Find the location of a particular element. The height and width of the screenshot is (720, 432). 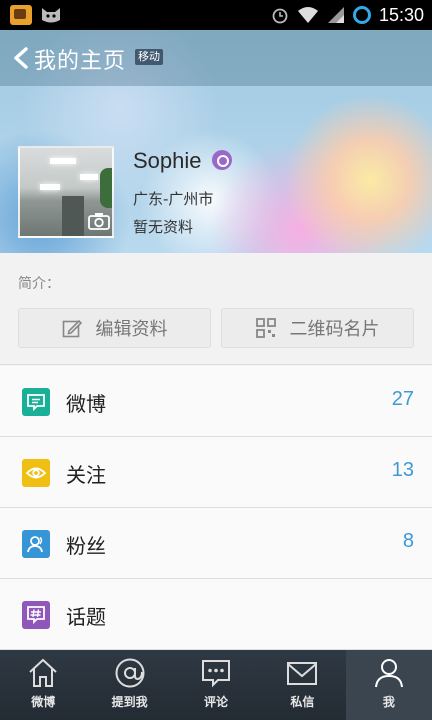

clock: 15:30 is located at coordinates (401, 14).